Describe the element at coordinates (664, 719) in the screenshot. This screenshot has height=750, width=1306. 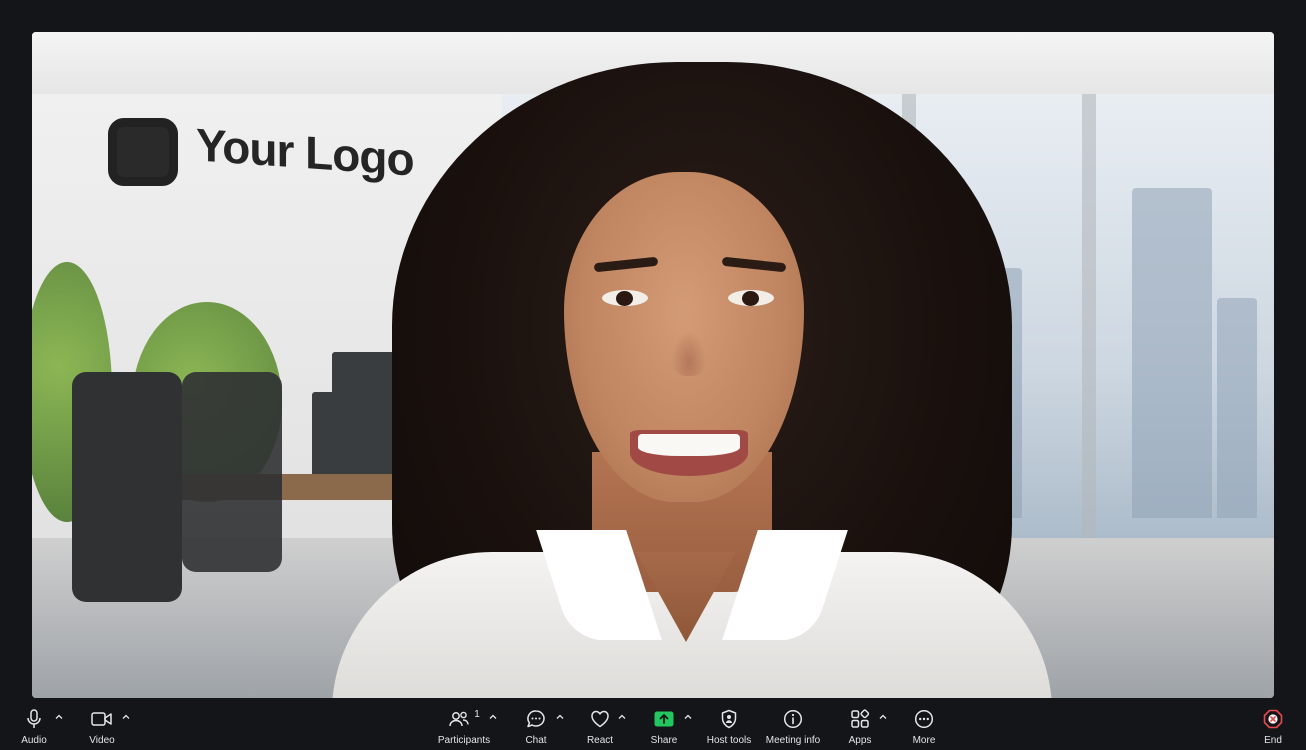
I see `share-arrow-icon` at that location.